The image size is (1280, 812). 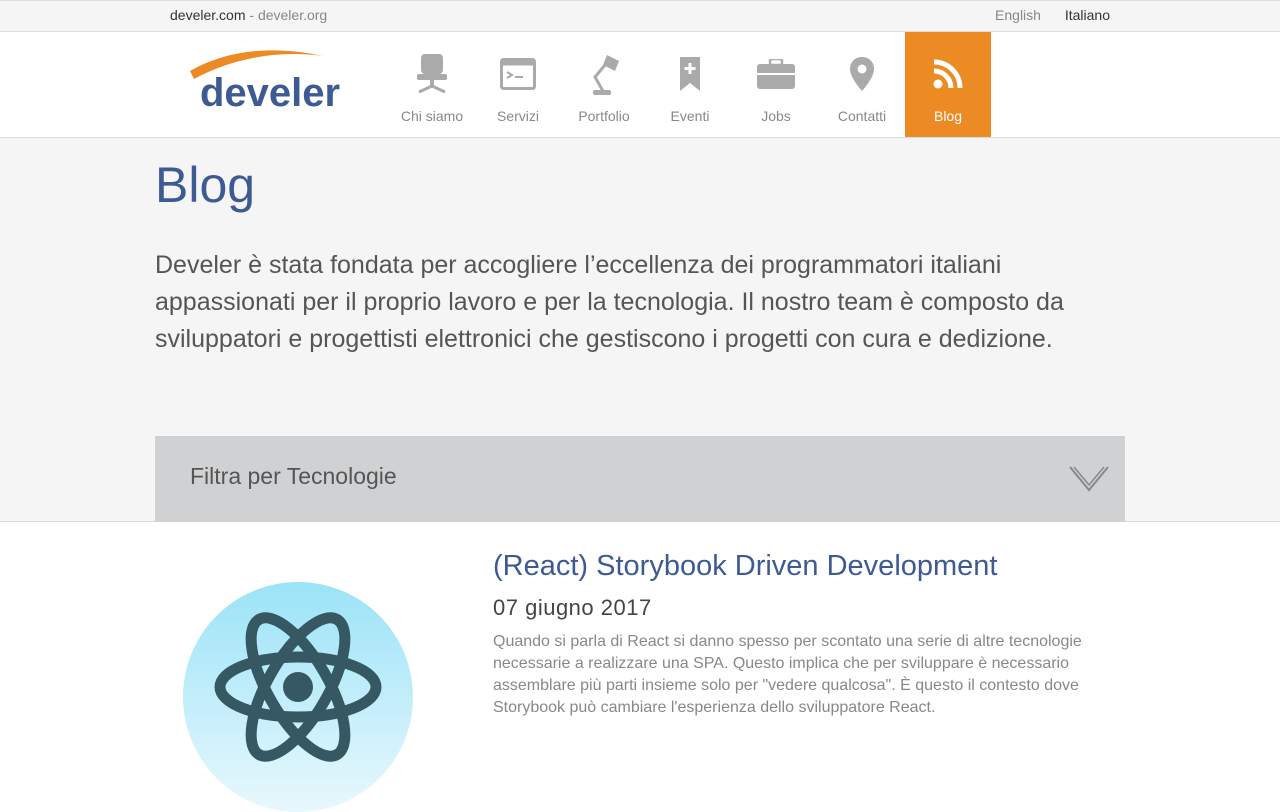 What do you see at coordinates (862, 74) in the screenshot?
I see `location-pin-icon` at bounding box center [862, 74].